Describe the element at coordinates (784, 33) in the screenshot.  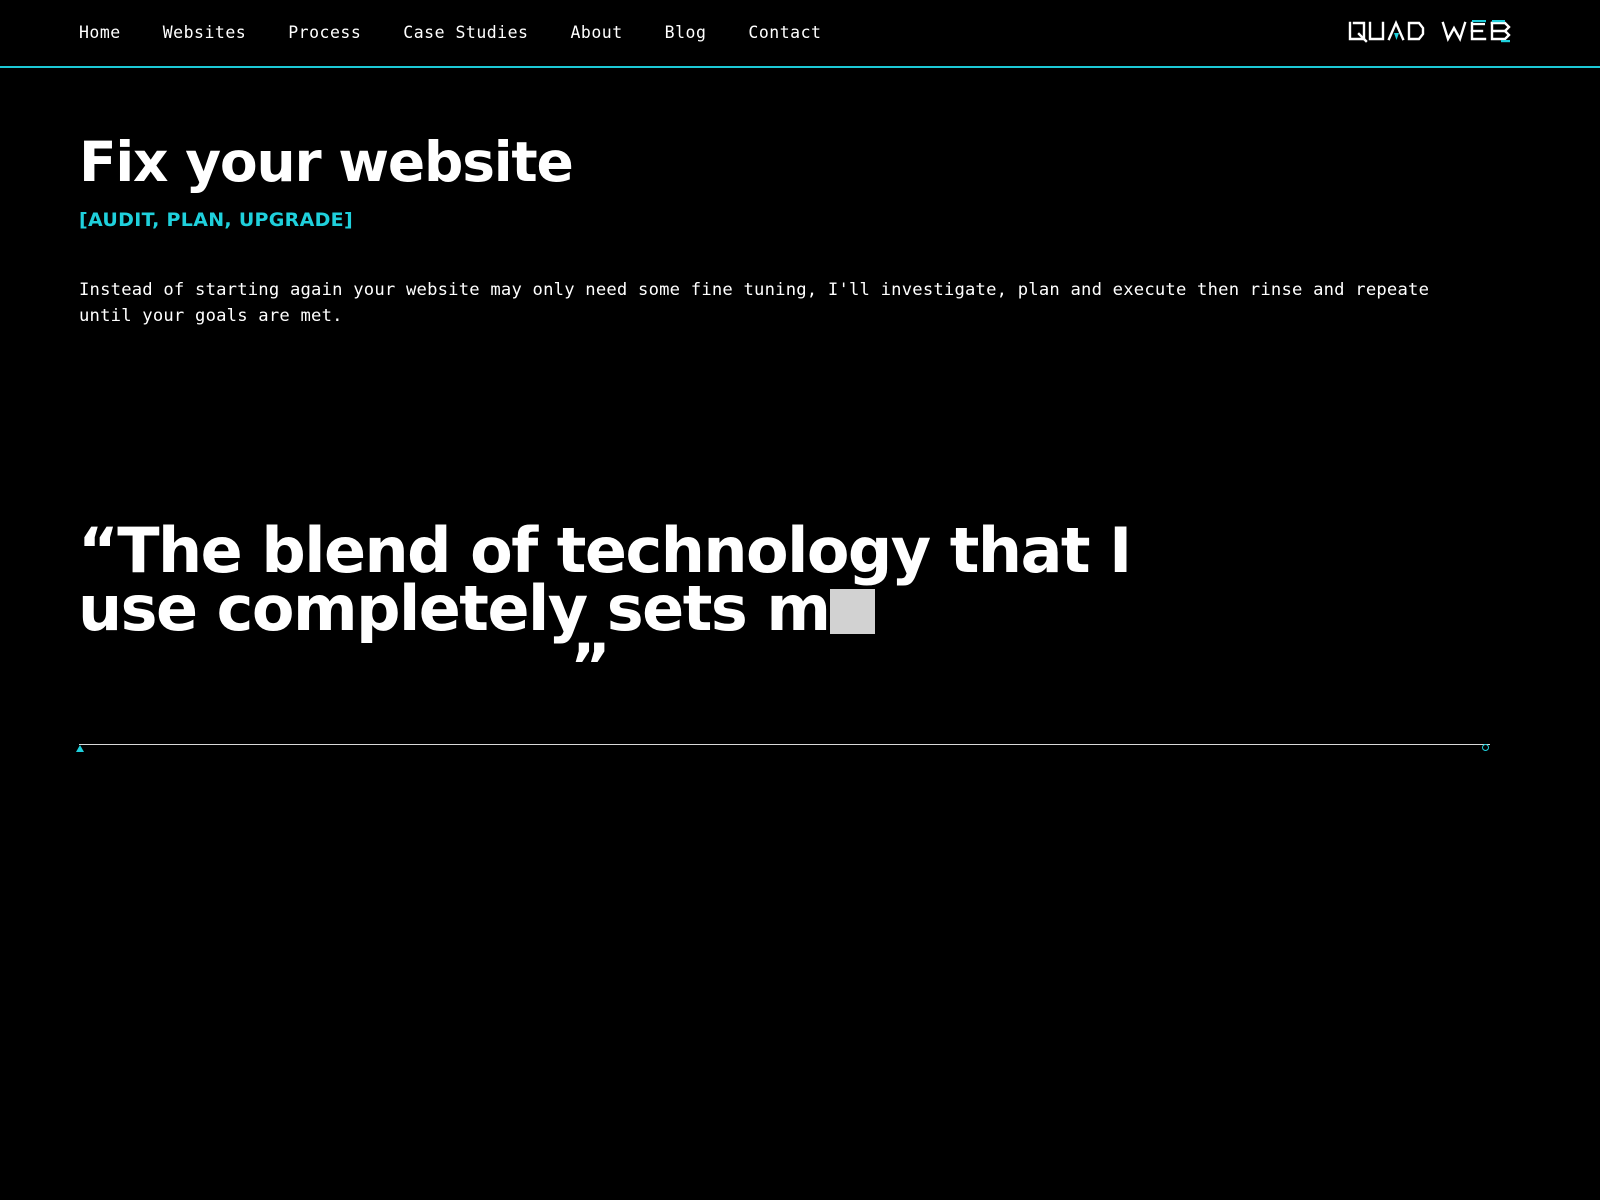
I see `nav-item-contact: Contact` at that location.